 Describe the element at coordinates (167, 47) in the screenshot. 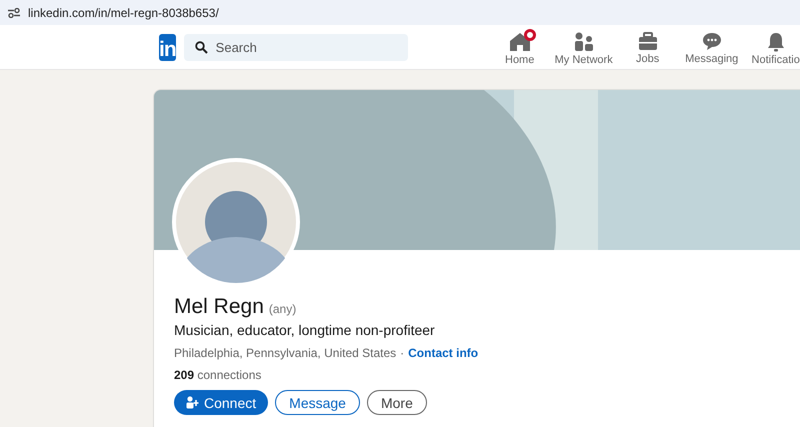

I see `logo: in` at that location.